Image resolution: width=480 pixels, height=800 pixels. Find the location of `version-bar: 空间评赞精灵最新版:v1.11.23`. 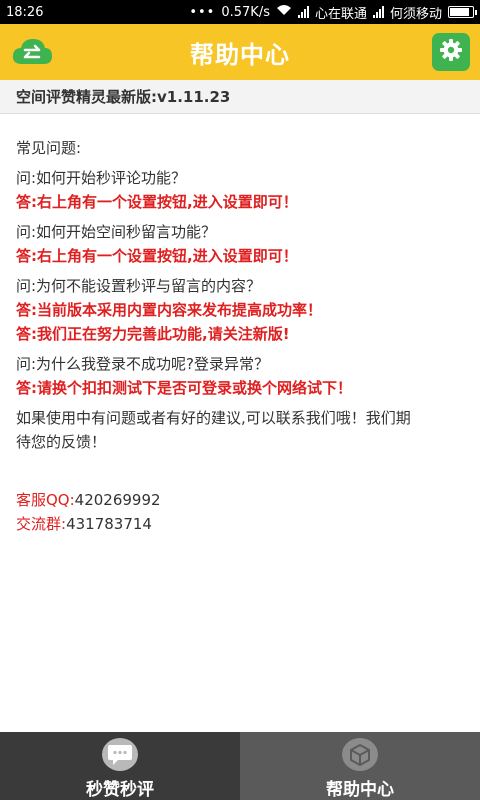

version-bar: 空间评赞精灵最新版:v1.11.23 is located at coordinates (240, 97).